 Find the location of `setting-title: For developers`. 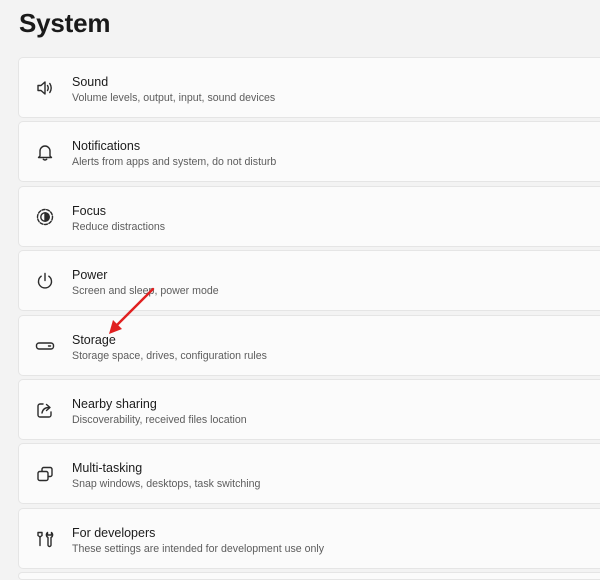

setting-title: For developers is located at coordinates (114, 532).